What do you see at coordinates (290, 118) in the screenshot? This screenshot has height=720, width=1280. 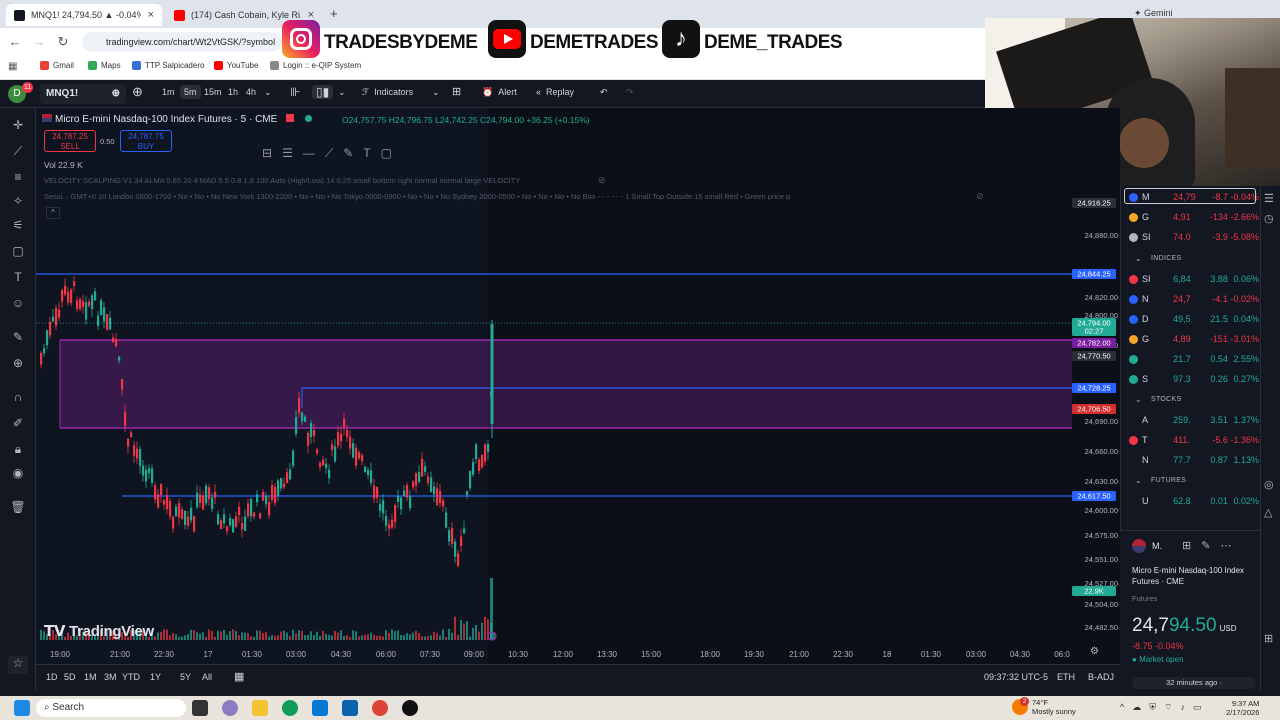 I see `flag-icon` at bounding box center [290, 118].